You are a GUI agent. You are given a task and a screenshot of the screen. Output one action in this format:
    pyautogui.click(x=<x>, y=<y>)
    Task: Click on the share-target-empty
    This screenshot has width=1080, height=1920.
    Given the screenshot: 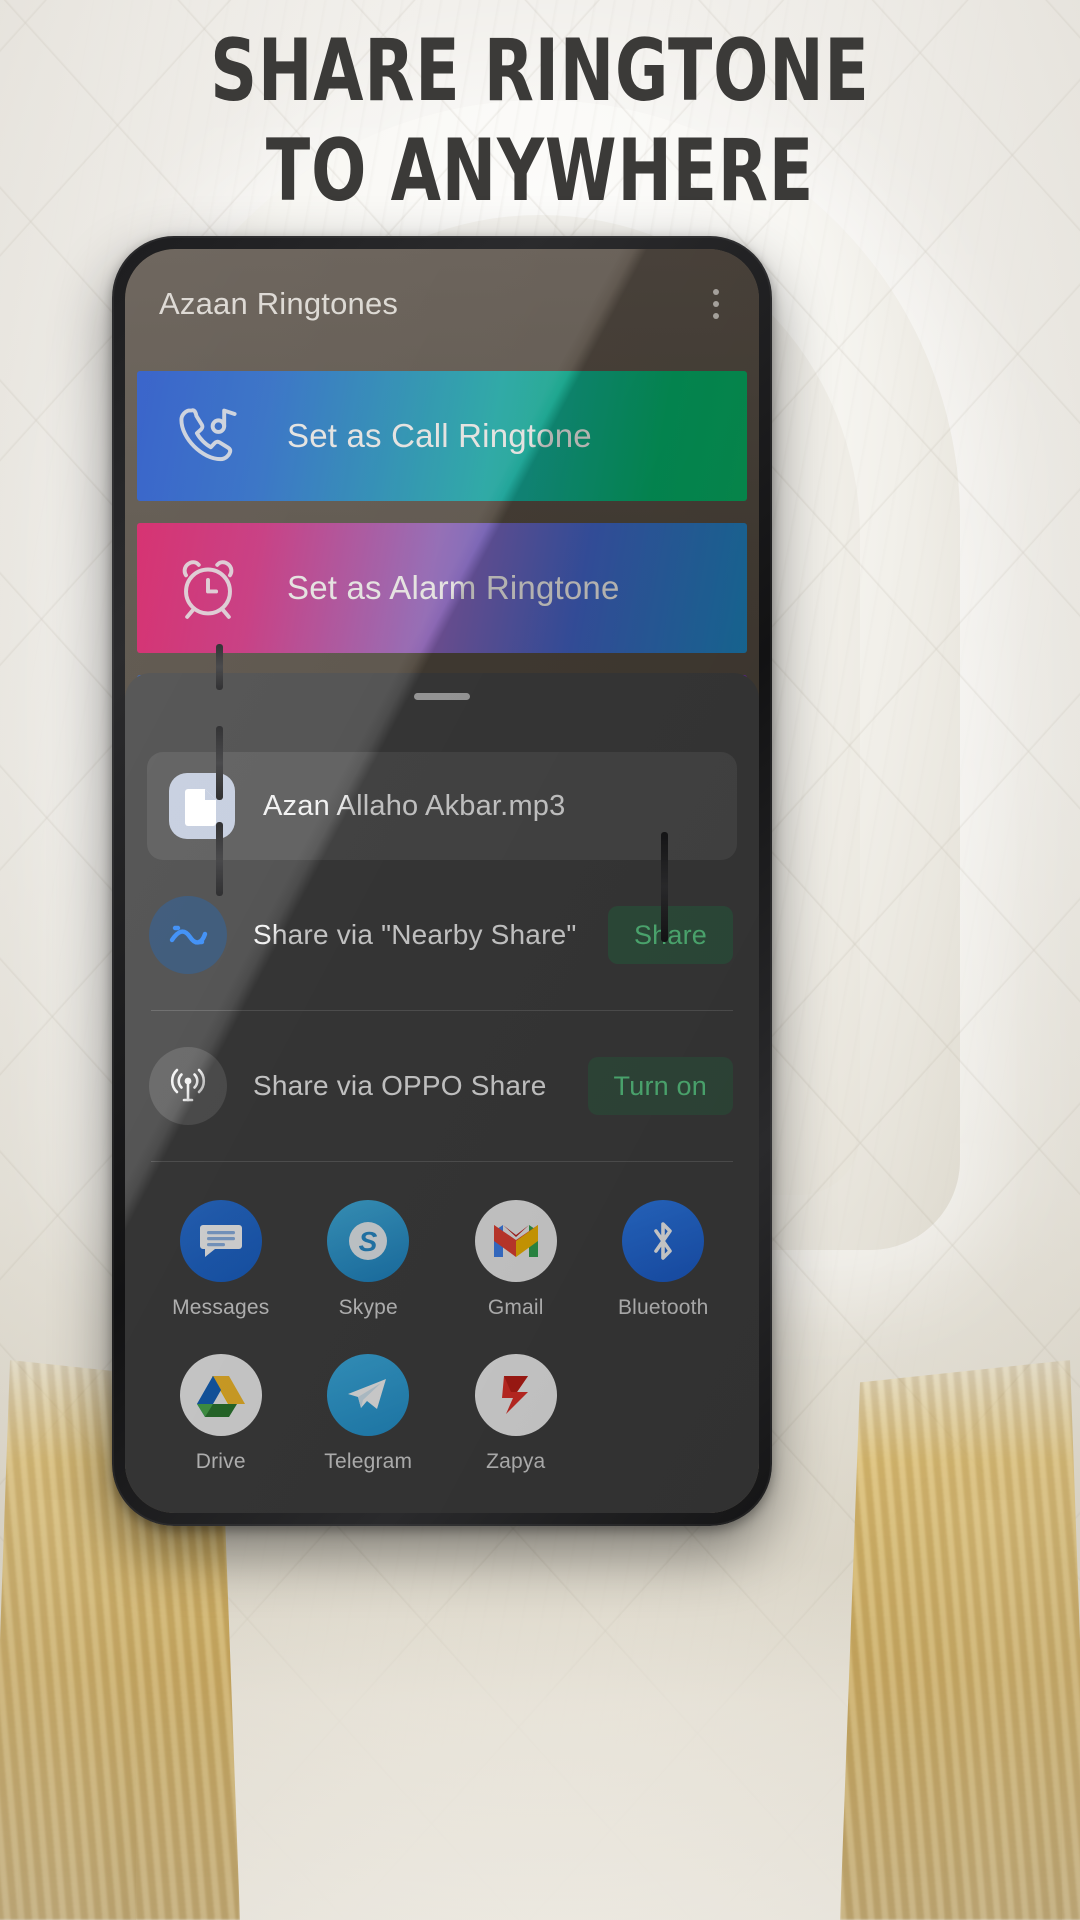 What is the action you would take?
    pyautogui.click(x=664, y=1414)
    